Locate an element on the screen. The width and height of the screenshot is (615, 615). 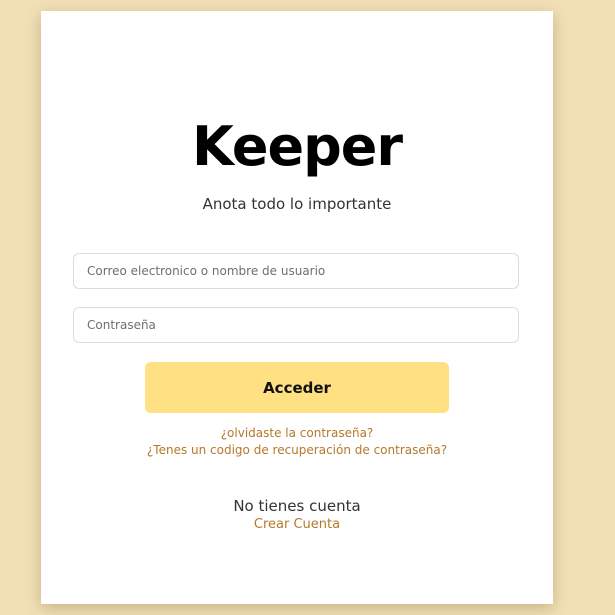
no-account-text: No tienes cuenta is located at coordinates (297, 506).